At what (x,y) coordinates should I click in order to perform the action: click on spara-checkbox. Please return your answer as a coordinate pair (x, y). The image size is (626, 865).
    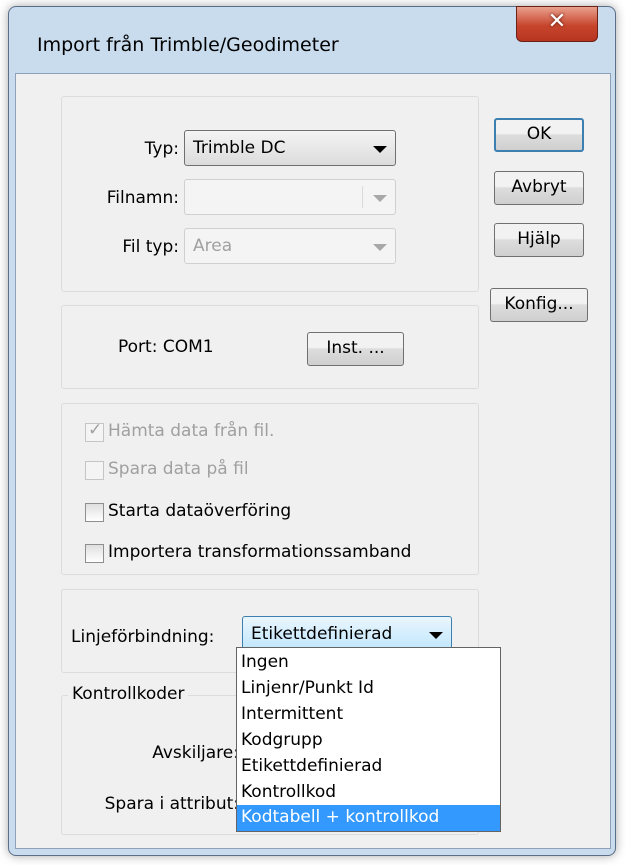
    Looking at the image, I should click on (94, 470).